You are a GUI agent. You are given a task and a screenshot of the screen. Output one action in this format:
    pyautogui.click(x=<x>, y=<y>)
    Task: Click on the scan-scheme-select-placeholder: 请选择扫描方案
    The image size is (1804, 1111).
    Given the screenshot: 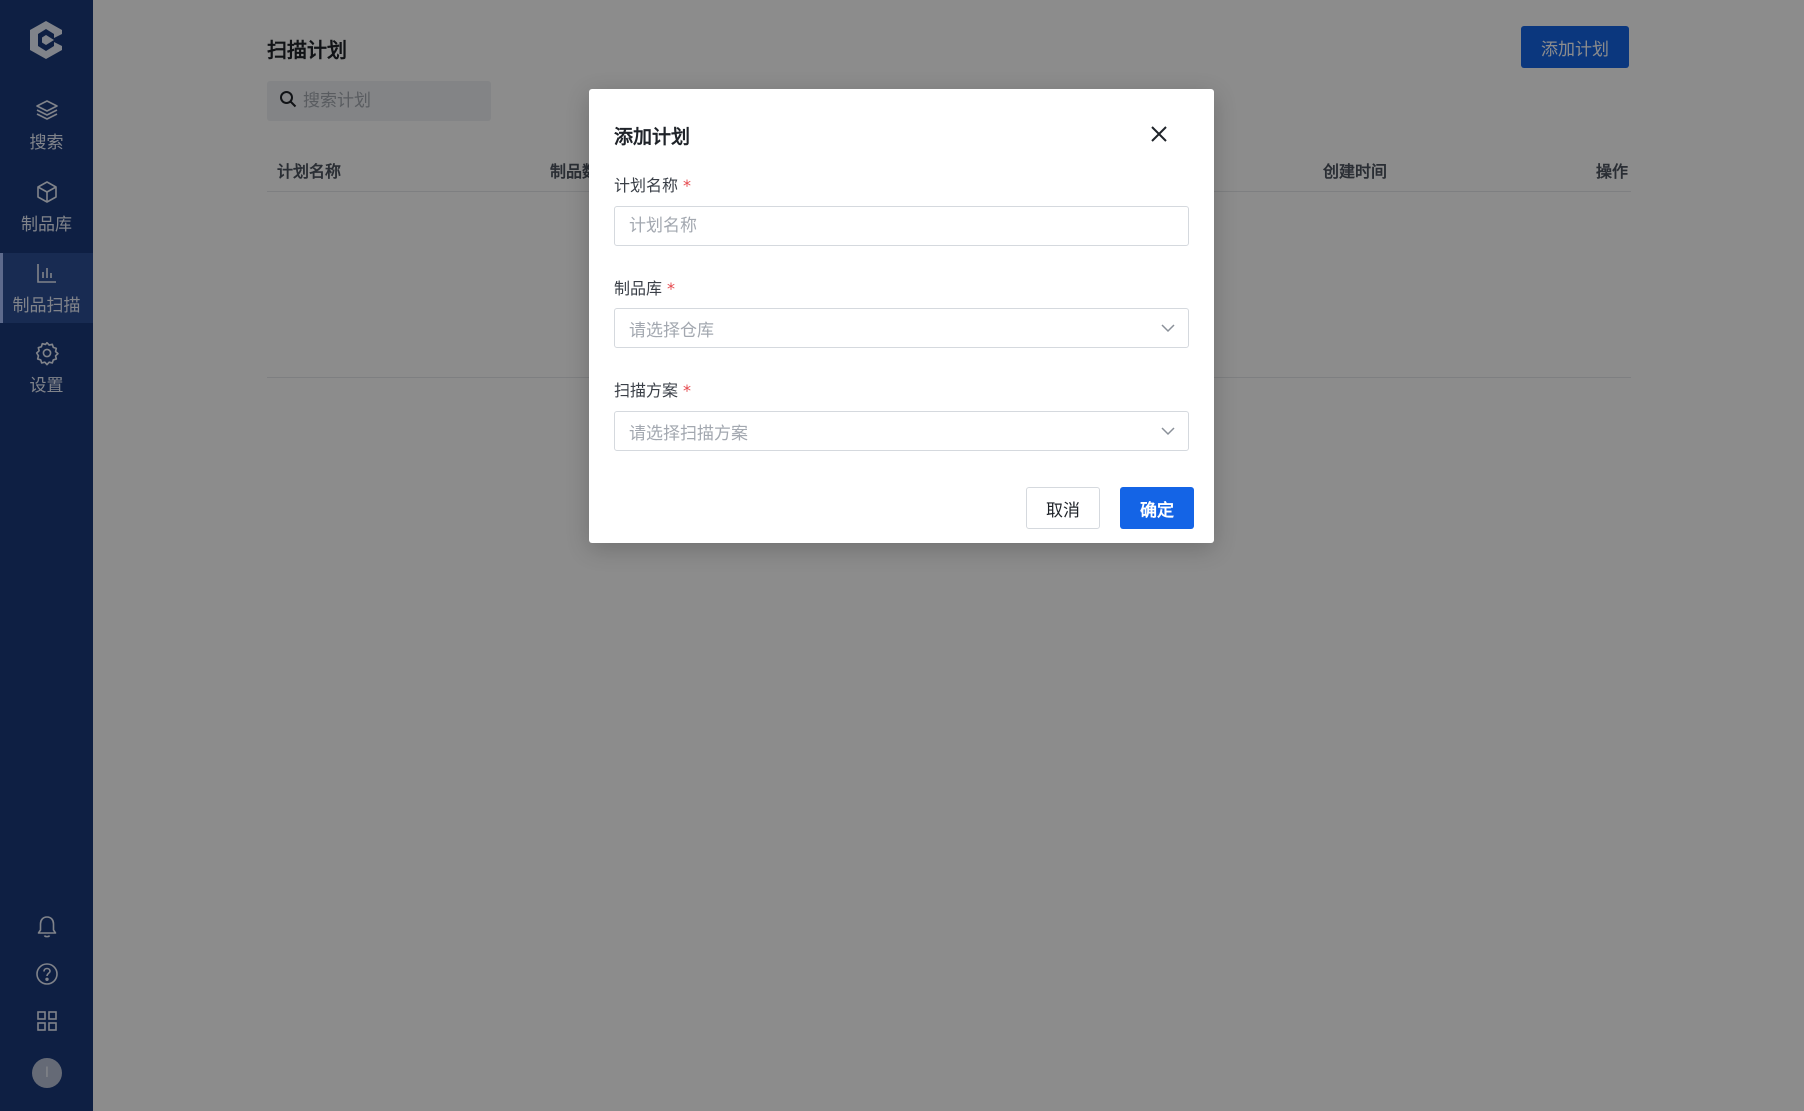 What is the action you would take?
    pyautogui.click(x=688, y=433)
    